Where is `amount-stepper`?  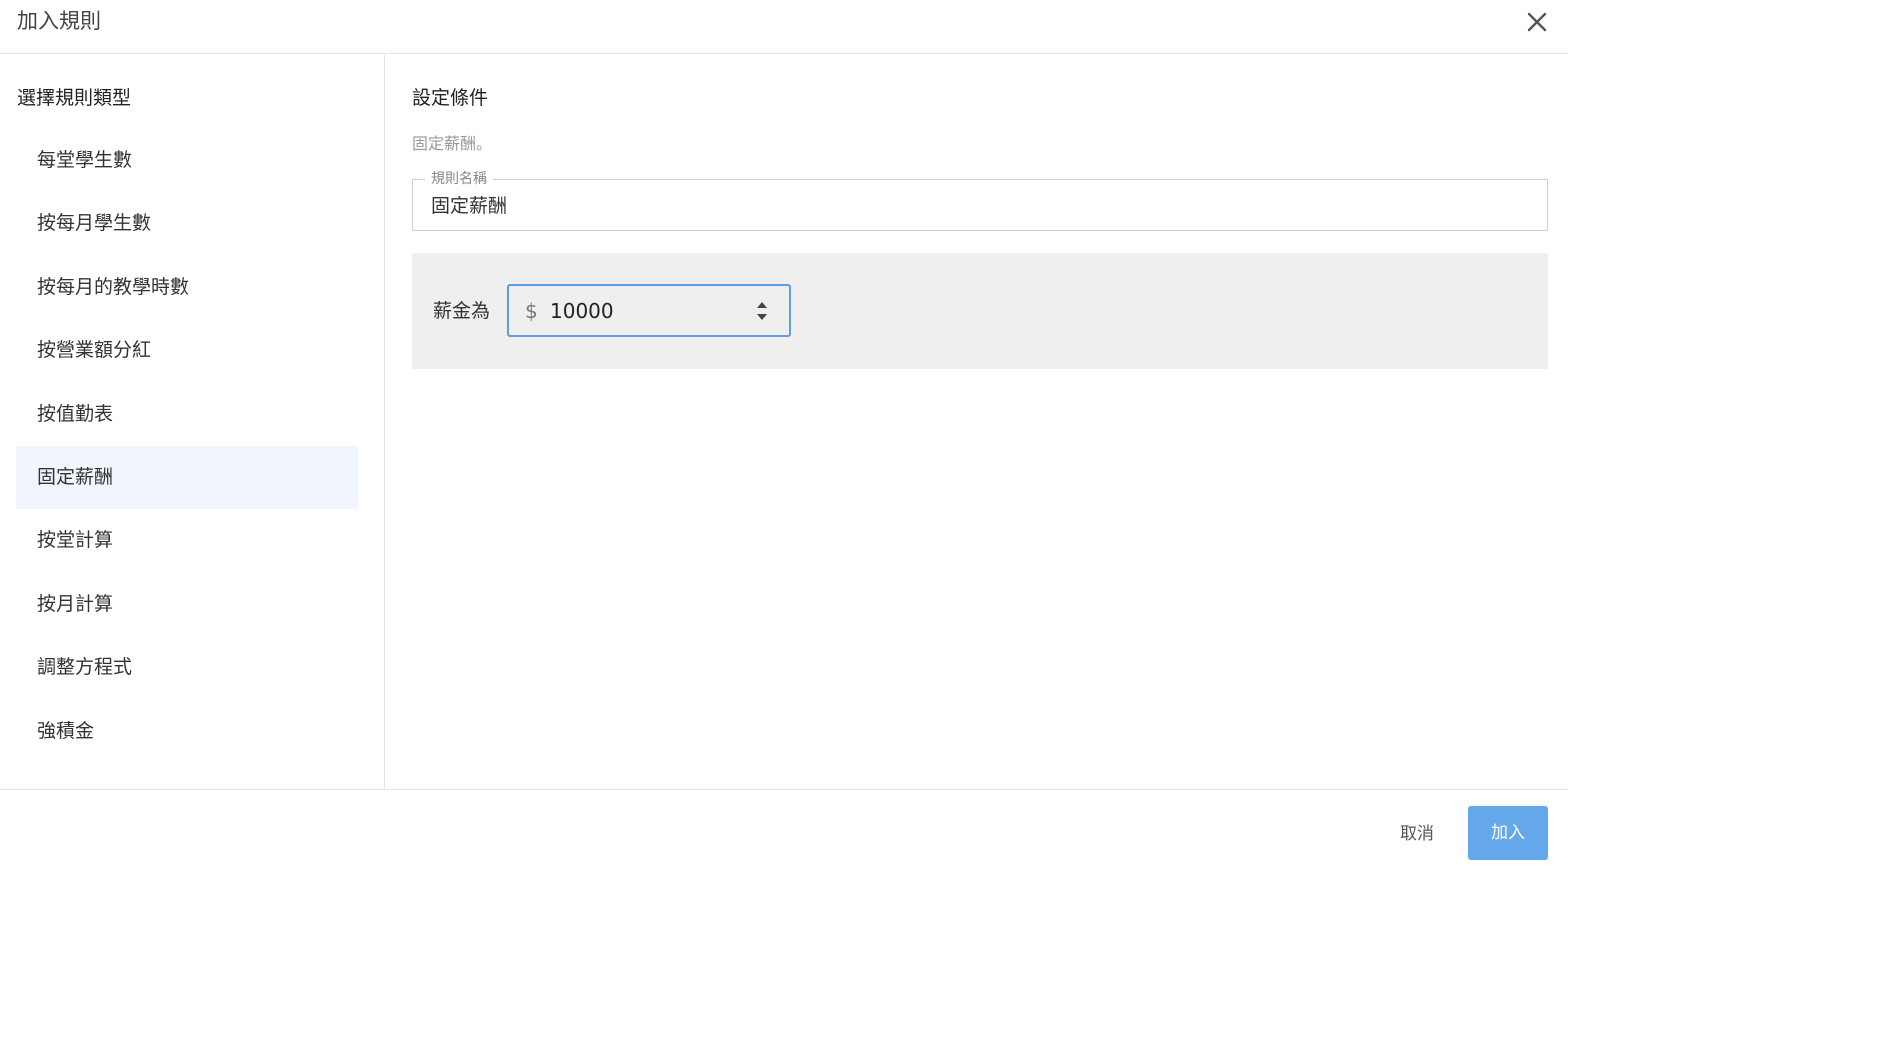
amount-stepper is located at coordinates (762, 311).